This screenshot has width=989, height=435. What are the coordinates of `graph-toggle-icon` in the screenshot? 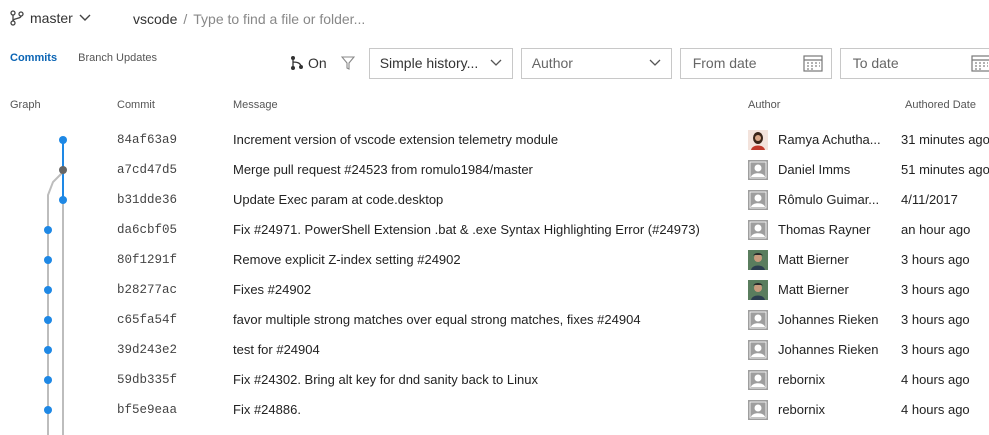 It's located at (297, 63).